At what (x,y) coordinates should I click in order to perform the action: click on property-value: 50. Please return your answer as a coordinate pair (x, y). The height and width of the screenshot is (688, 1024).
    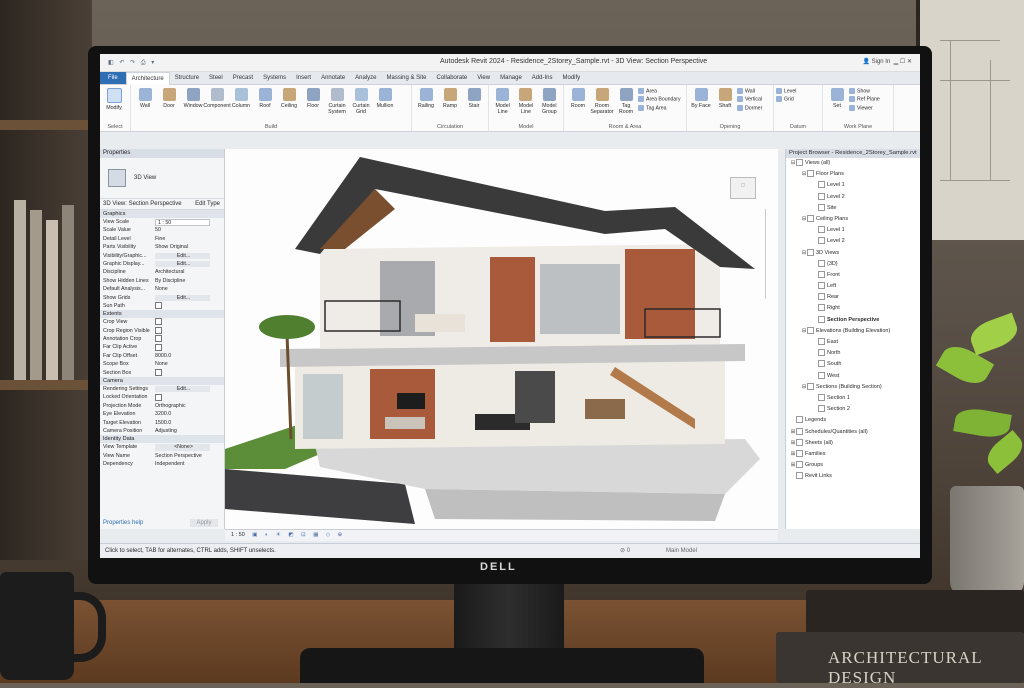
    Looking at the image, I should click on (188, 230).